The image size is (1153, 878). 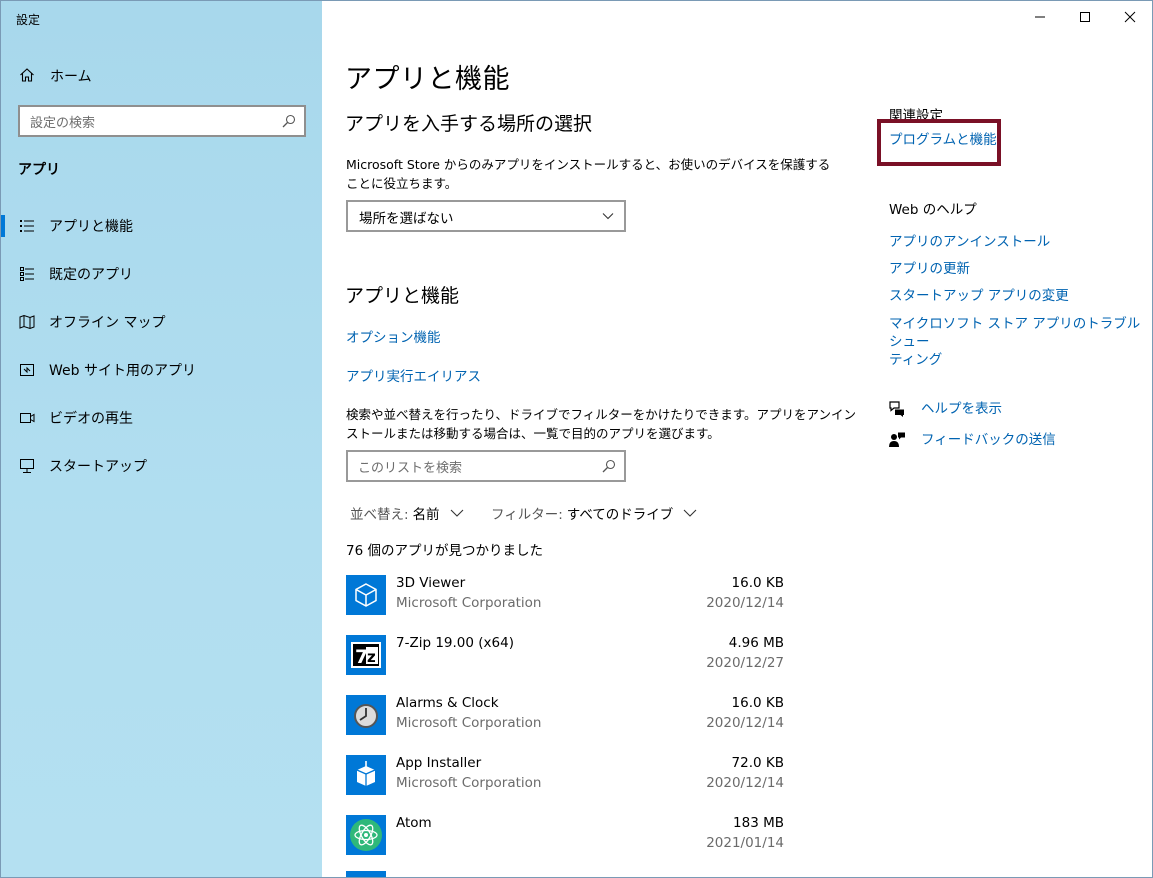 What do you see at coordinates (161, 274) in the screenshot?
I see `sidebar-item-default-apps: 既定のアプリ` at bounding box center [161, 274].